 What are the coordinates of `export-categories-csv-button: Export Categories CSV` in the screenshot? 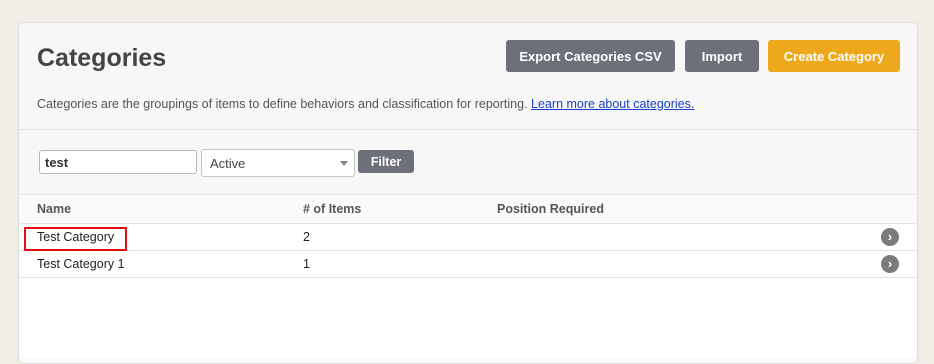 It's located at (590, 56).